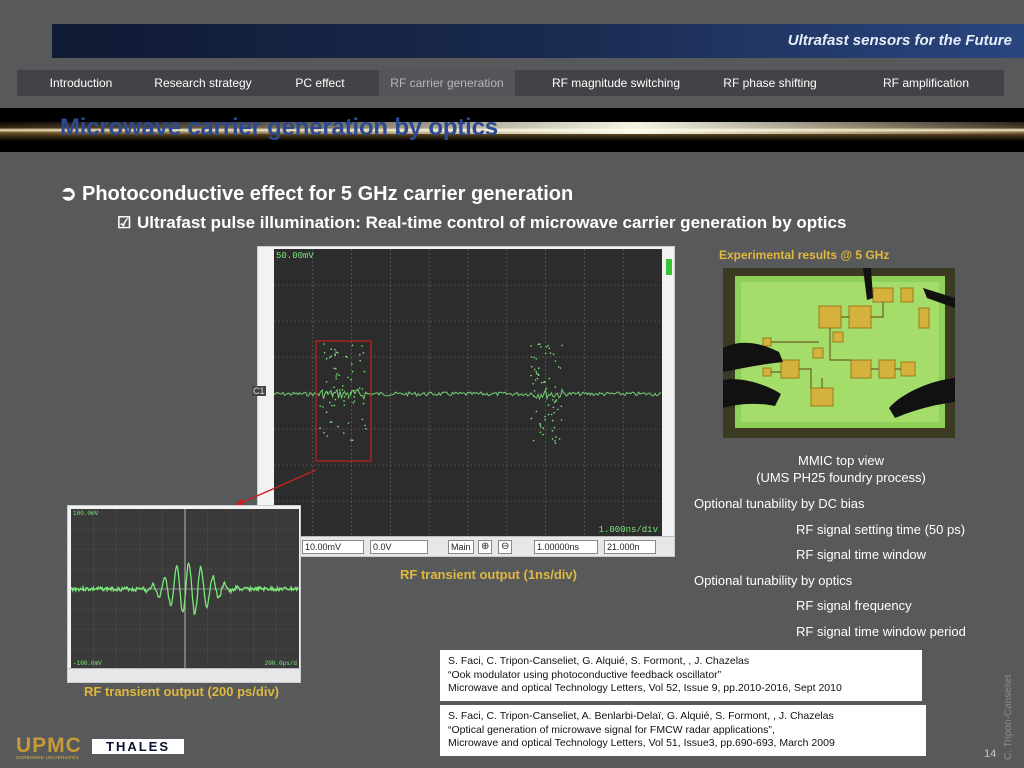 This screenshot has width=1024, height=768. What do you see at coordinates (1008, 717) in the screenshot?
I see `author-vertical: C. Tripon-Canseliet` at bounding box center [1008, 717].